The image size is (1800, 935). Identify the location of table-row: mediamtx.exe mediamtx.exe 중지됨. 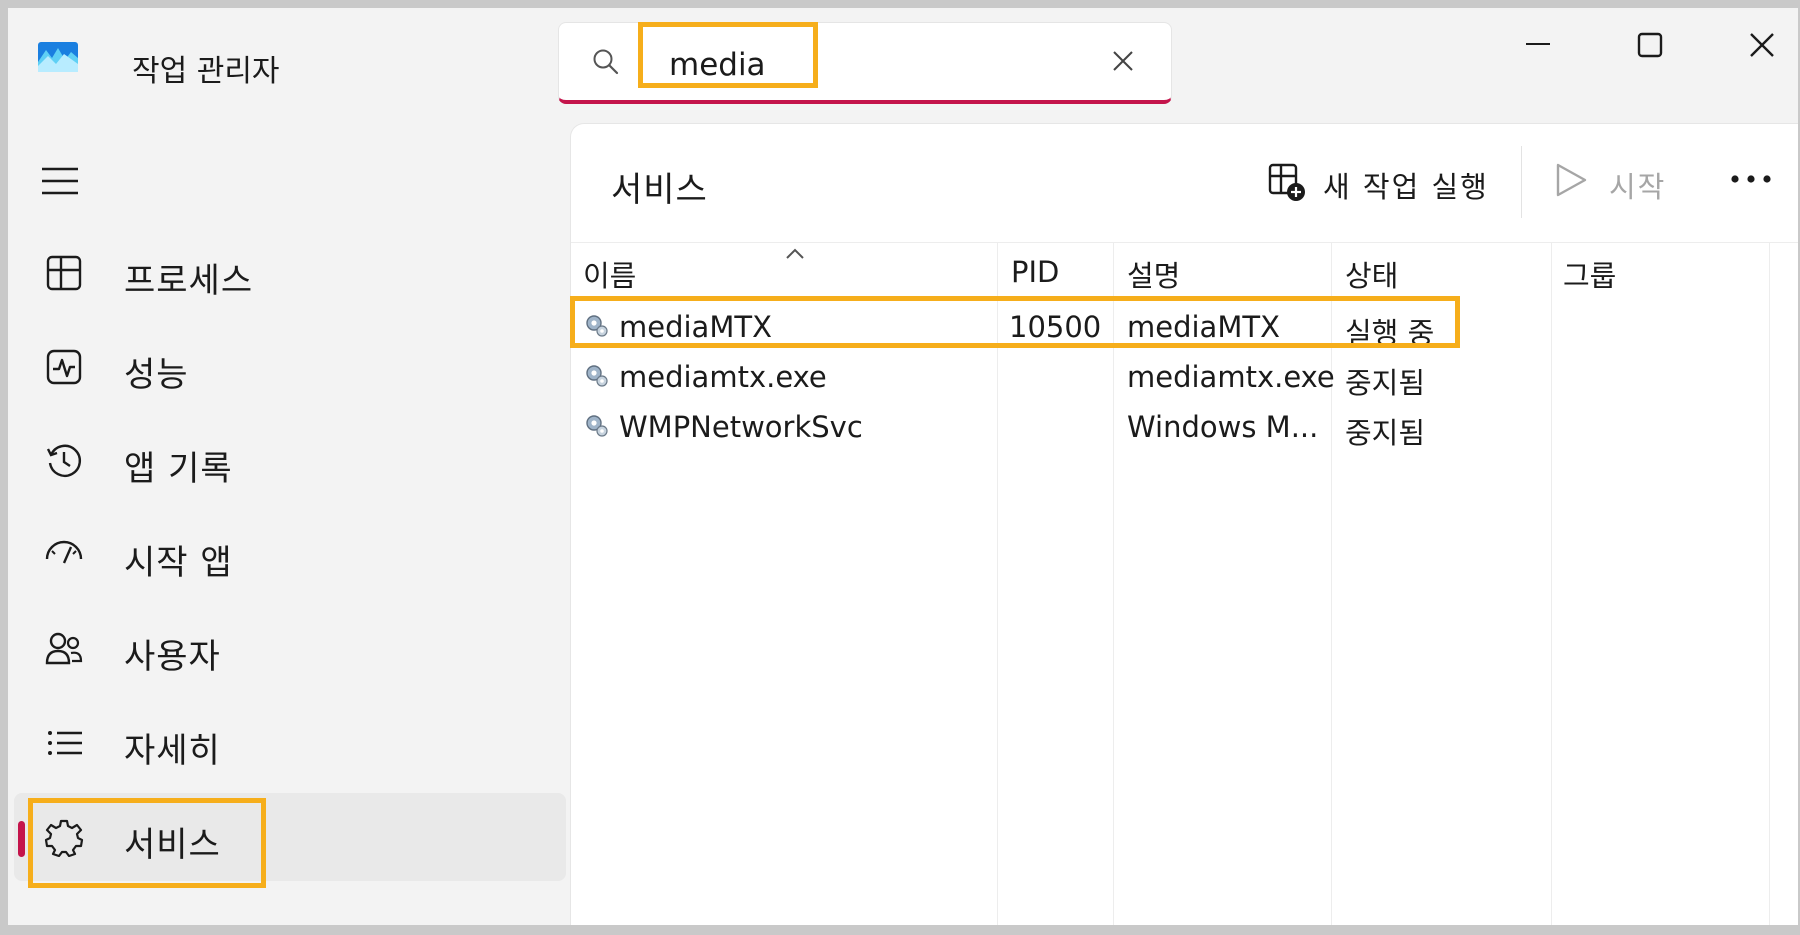
(1185, 377).